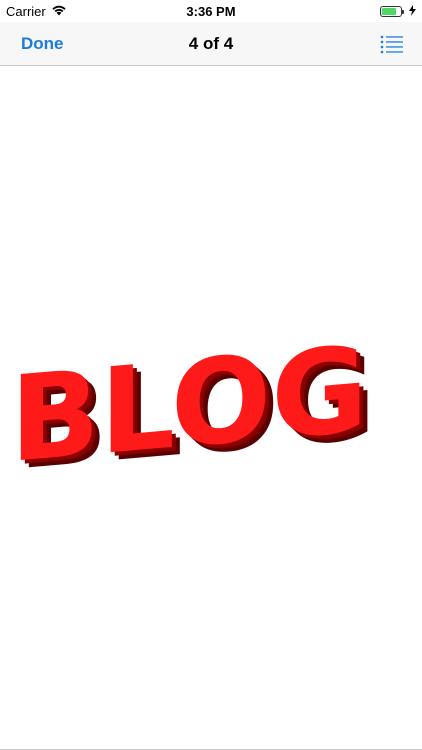 This screenshot has width=422, height=750. What do you see at coordinates (26, 11) in the screenshot?
I see `carrier-label: Carrier` at bounding box center [26, 11].